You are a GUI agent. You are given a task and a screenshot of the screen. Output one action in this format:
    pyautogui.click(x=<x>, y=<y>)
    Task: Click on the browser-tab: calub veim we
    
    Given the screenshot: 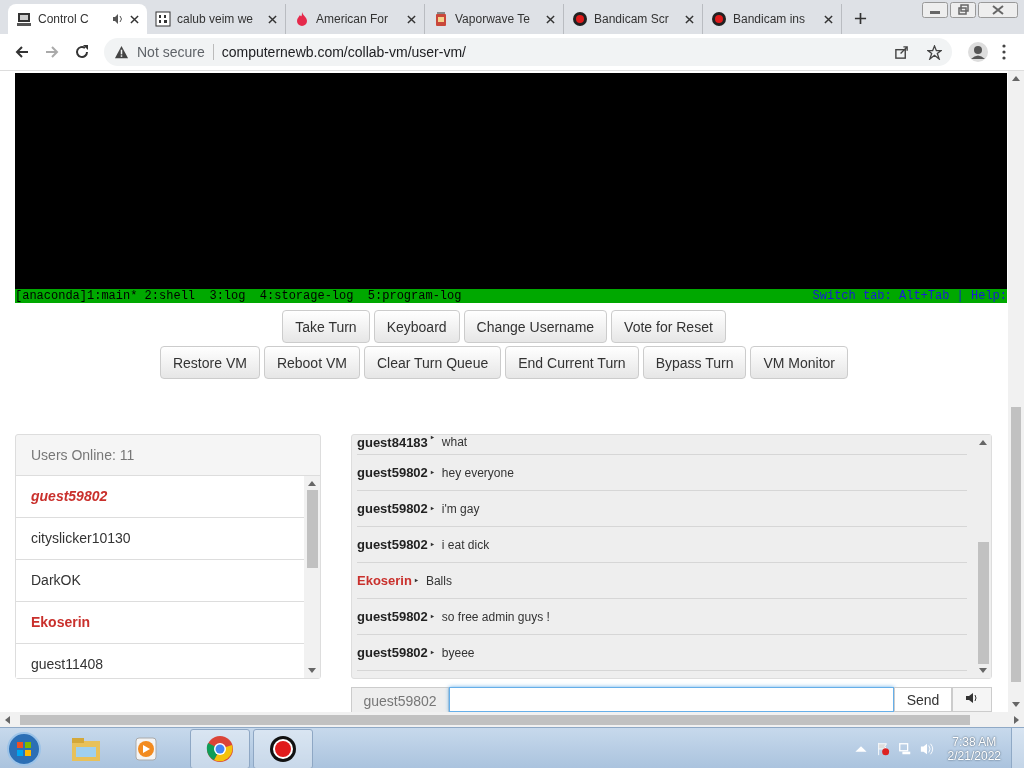 What is the action you would take?
    pyautogui.click(x=216, y=19)
    